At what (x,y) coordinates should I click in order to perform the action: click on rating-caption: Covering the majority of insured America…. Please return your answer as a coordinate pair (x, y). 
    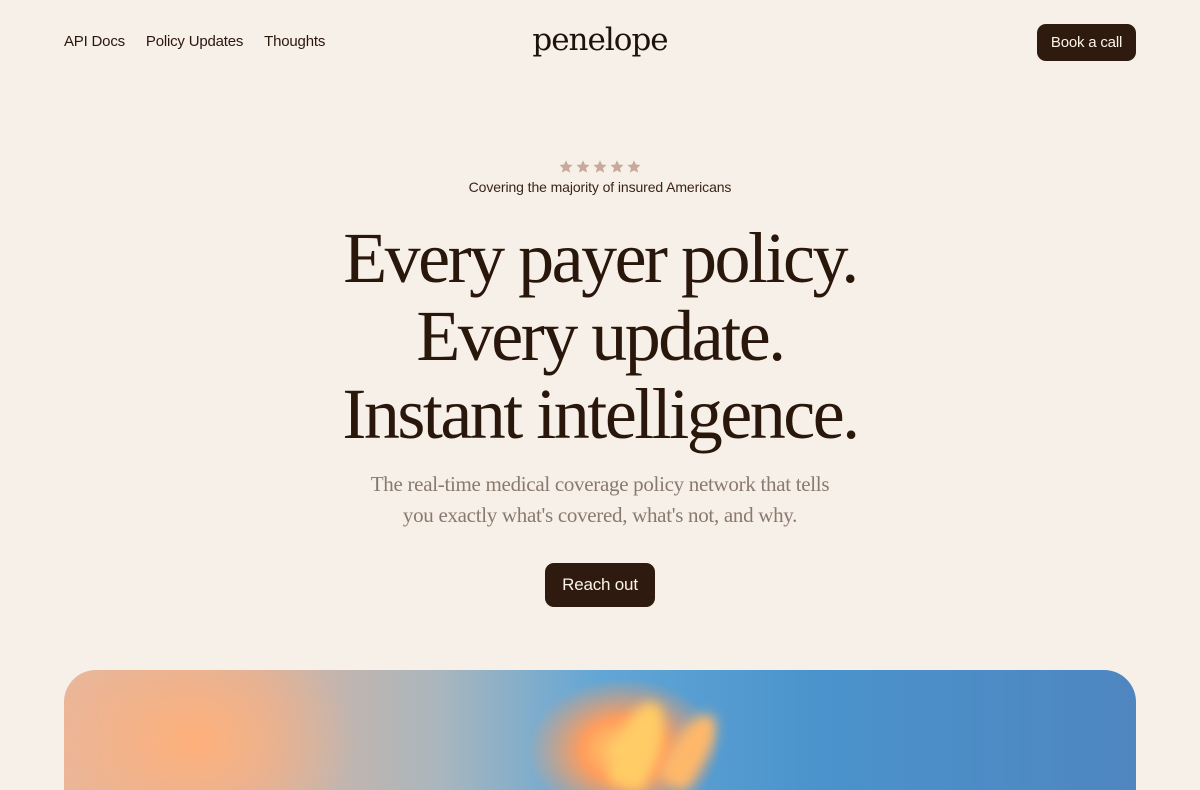
    Looking at the image, I should click on (600, 187).